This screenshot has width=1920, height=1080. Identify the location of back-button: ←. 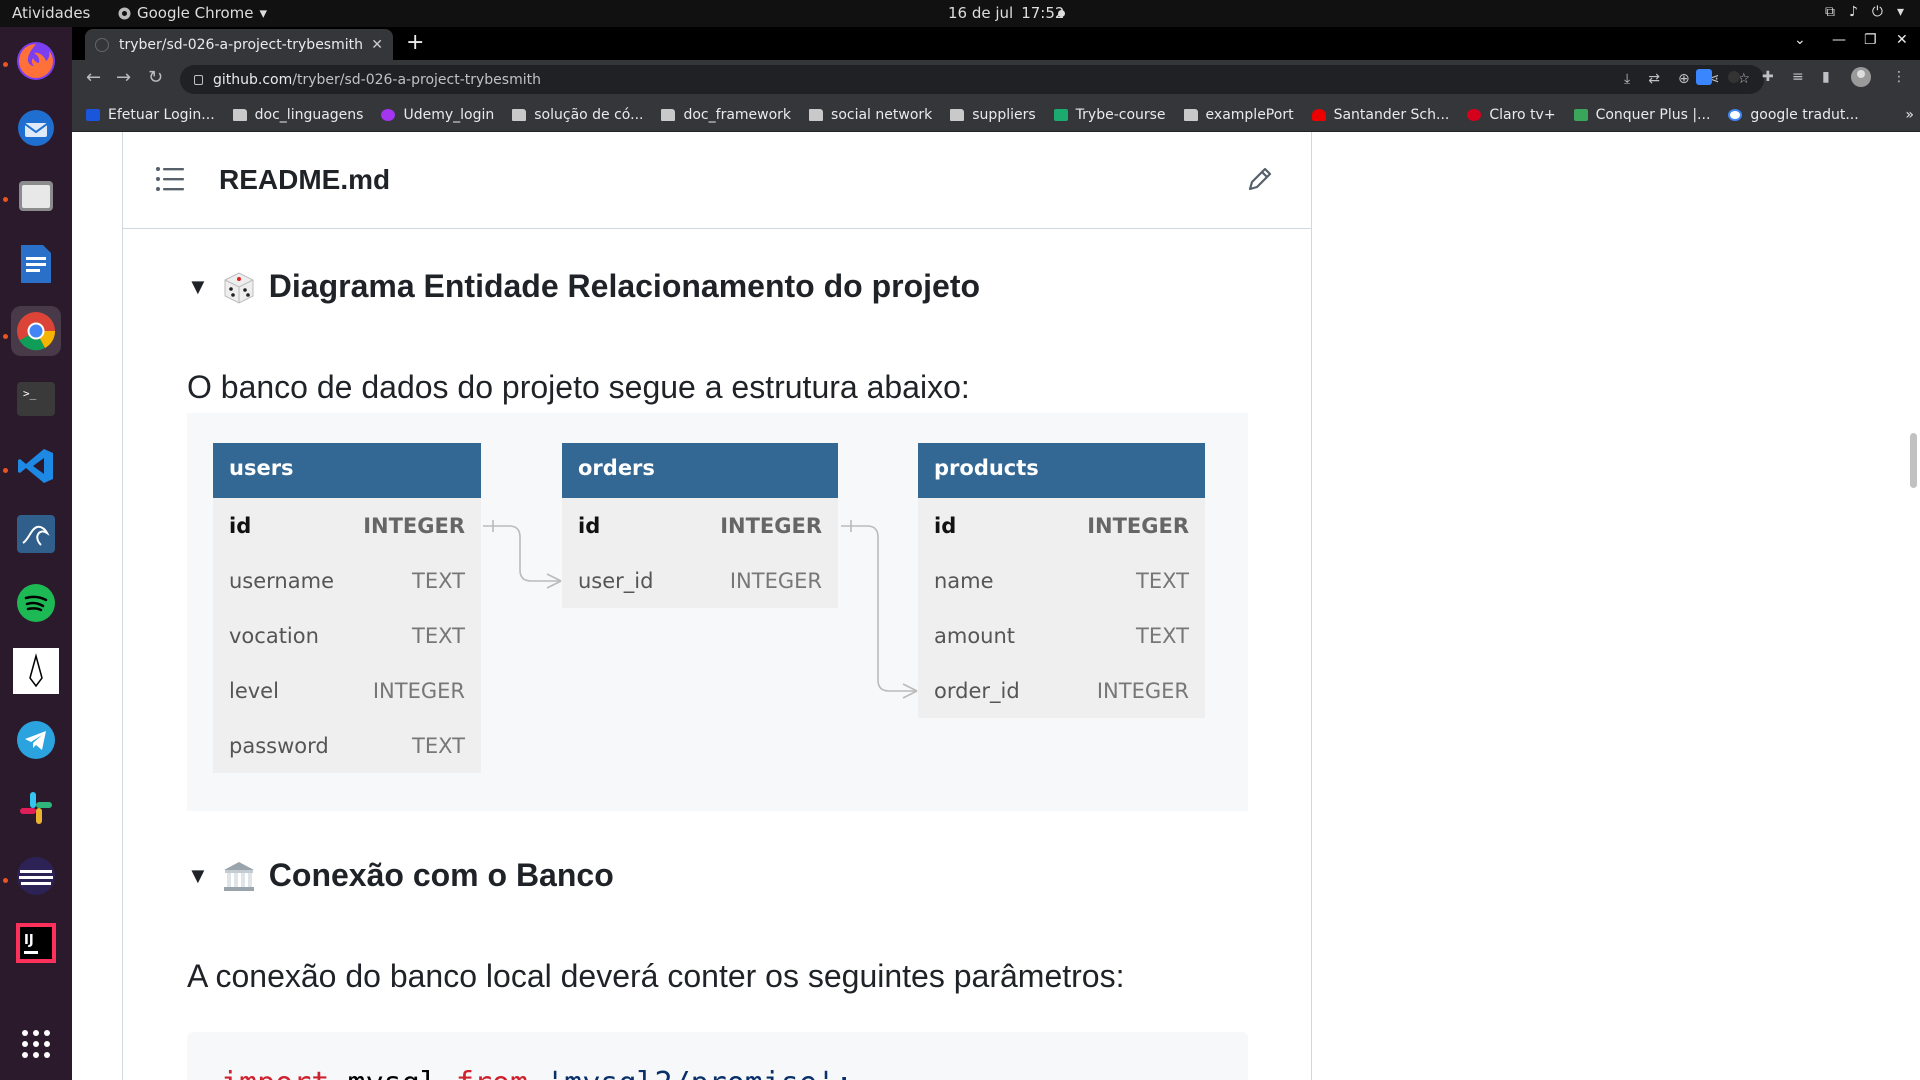
(93, 77).